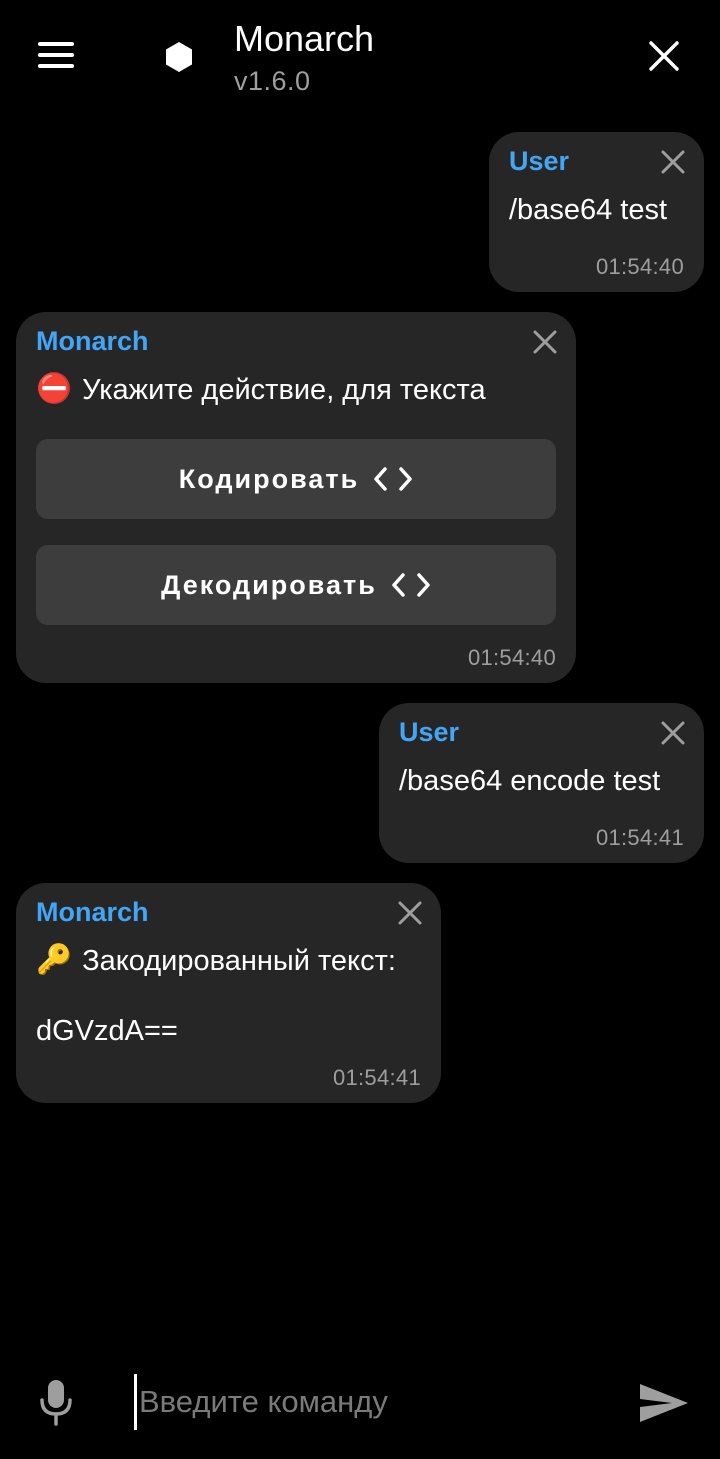  I want to click on command-input, so click(369, 1402).